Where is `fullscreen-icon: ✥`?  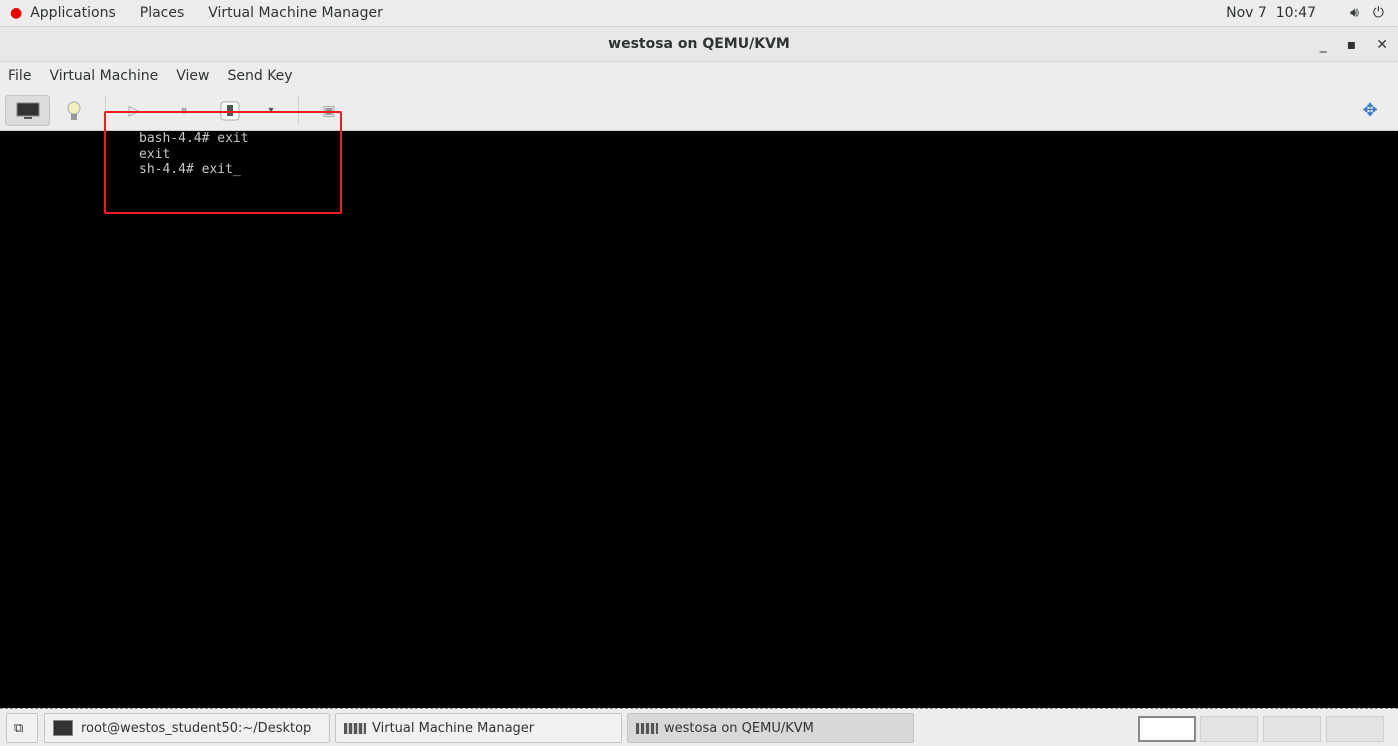
fullscreen-icon: ✥ is located at coordinates (1370, 110).